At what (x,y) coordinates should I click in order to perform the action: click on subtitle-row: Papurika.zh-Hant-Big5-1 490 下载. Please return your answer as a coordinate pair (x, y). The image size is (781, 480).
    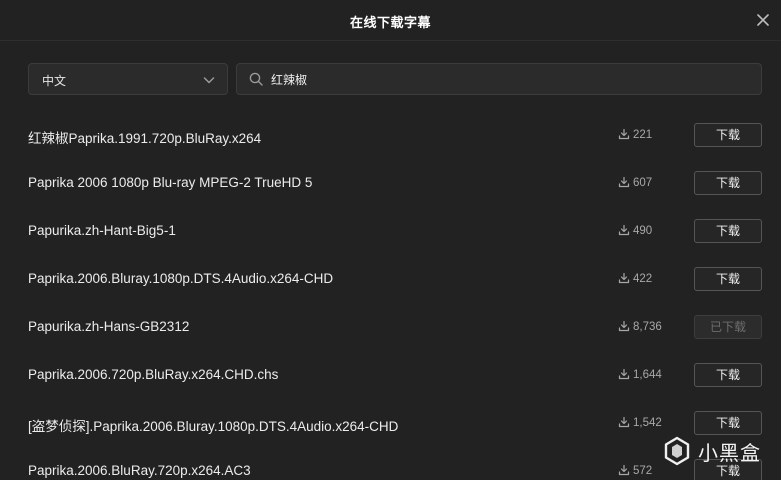
    Looking at the image, I should click on (390, 231).